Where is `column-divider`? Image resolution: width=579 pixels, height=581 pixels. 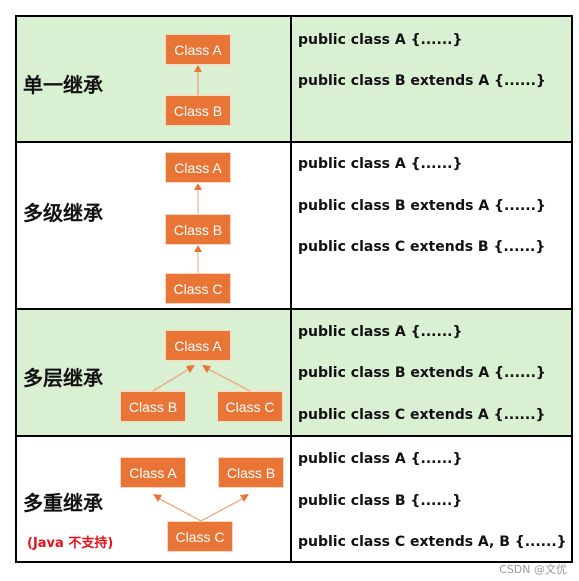
column-divider is located at coordinates (291, 289).